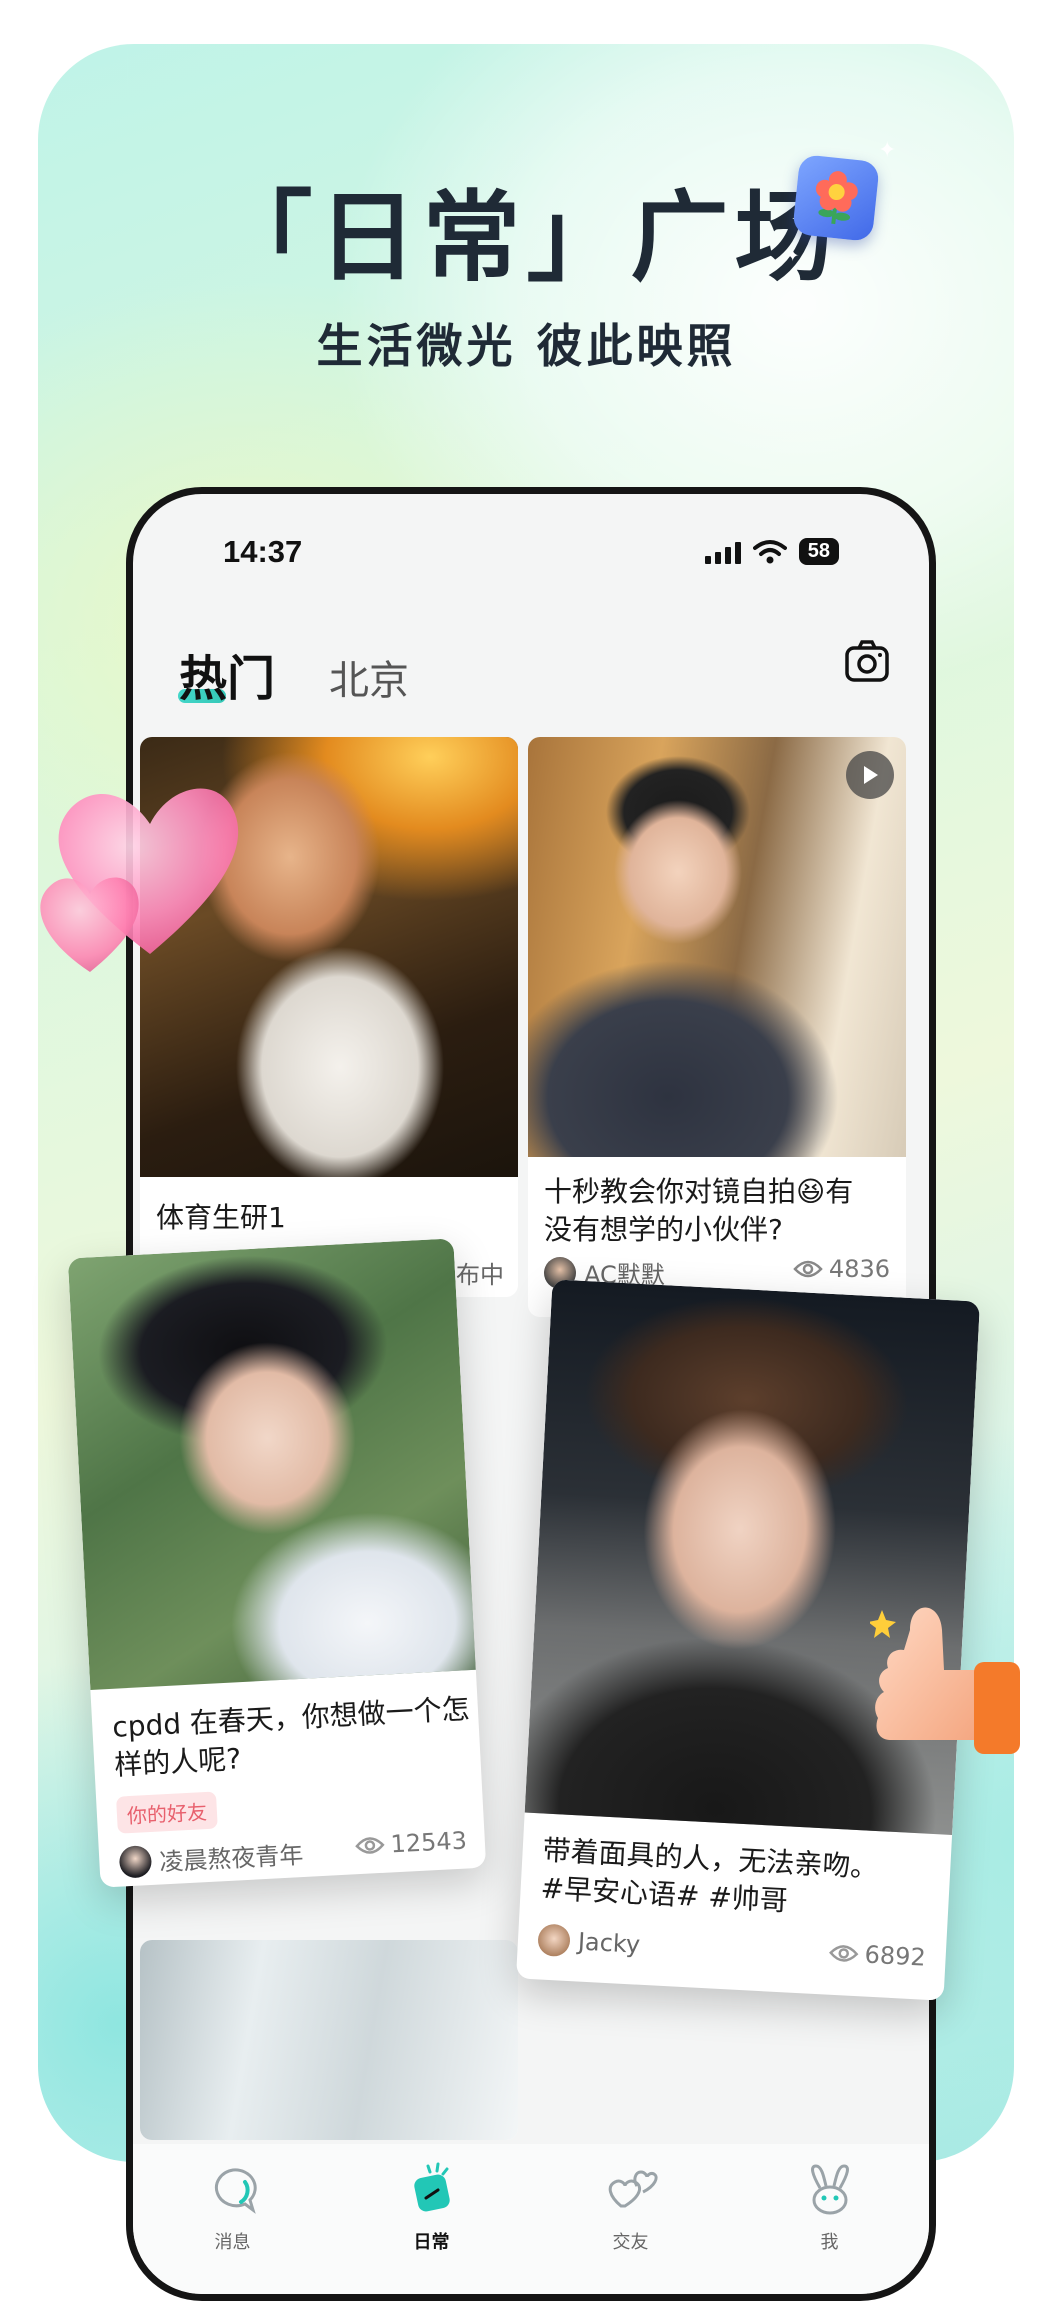 The image size is (1053, 2301). What do you see at coordinates (526, 238) in the screenshot?
I see `promo-headline: 「日常」广场` at bounding box center [526, 238].